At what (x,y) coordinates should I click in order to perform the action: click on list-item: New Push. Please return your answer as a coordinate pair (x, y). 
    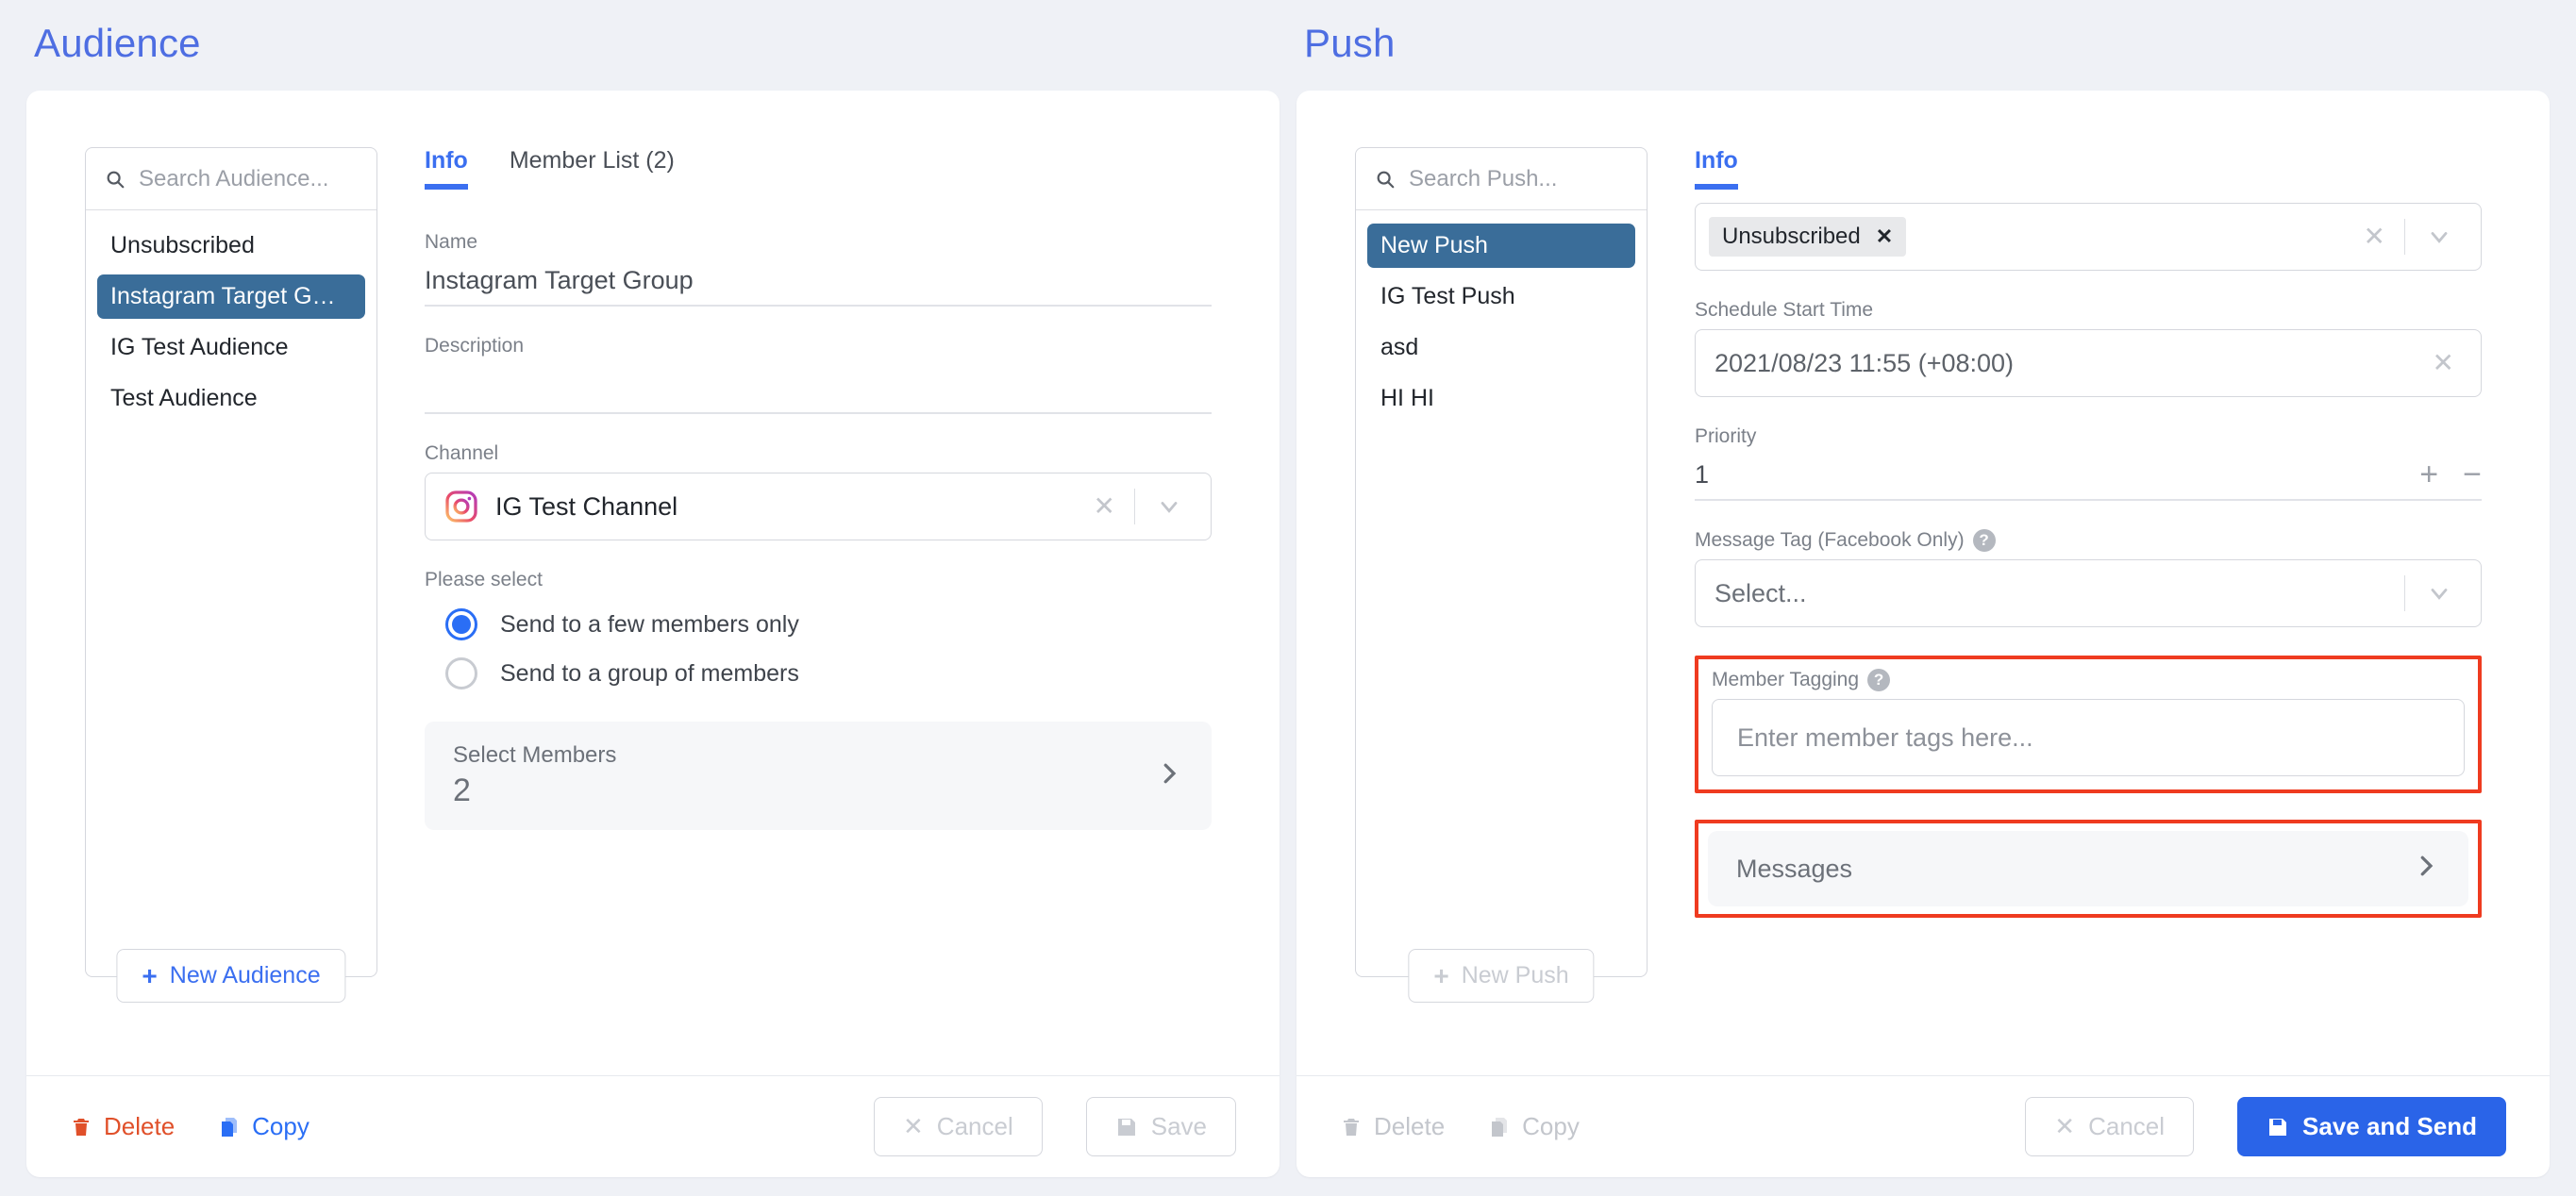
    Looking at the image, I should click on (1501, 246).